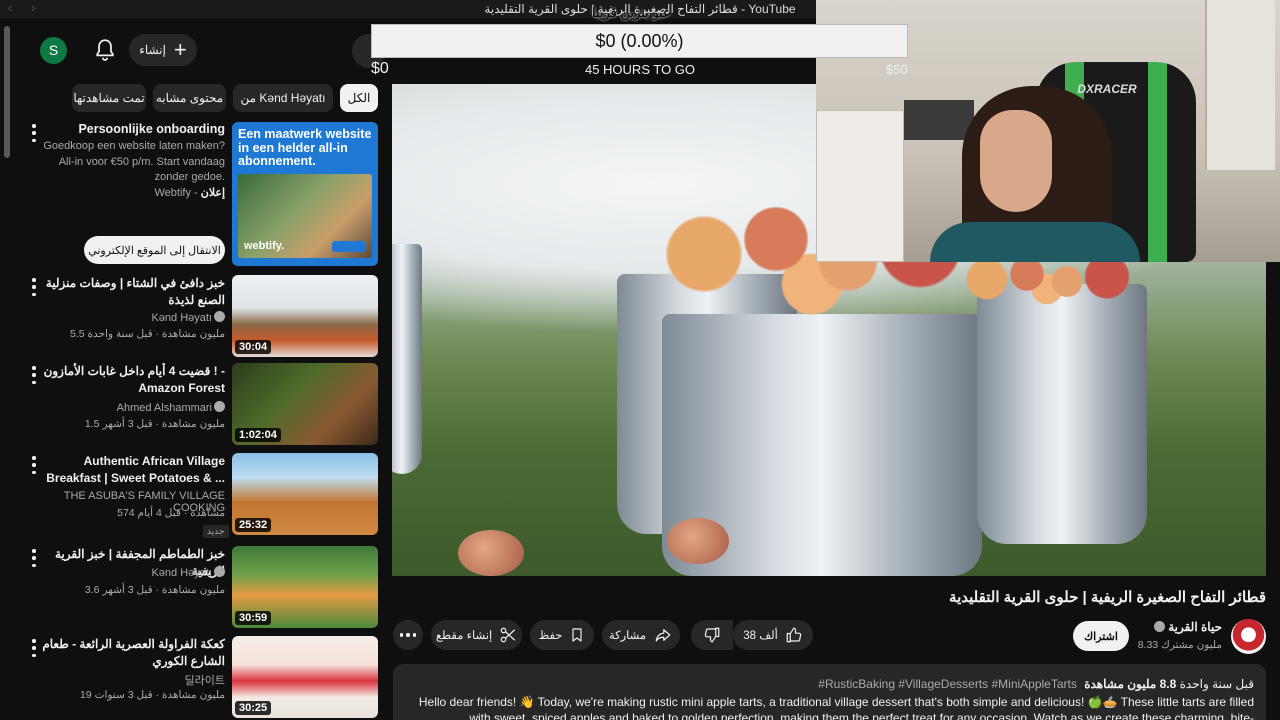 This screenshot has width=1280, height=720. Describe the element at coordinates (212, 193) in the screenshot. I see `ad-label: إعلان` at that location.